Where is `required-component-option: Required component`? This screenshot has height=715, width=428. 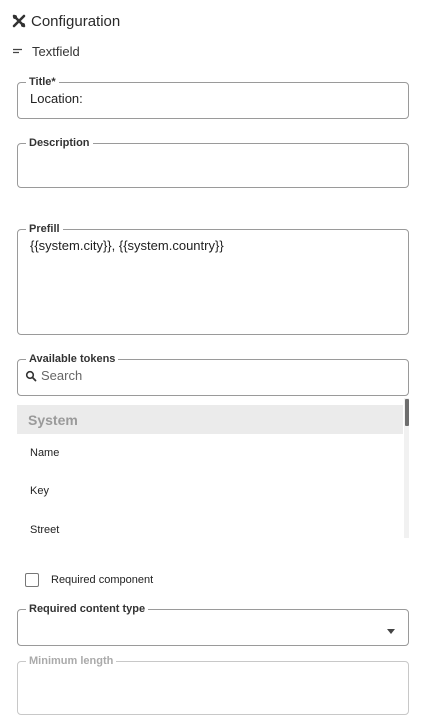
required-component-option: Required component is located at coordinates (89, 580).